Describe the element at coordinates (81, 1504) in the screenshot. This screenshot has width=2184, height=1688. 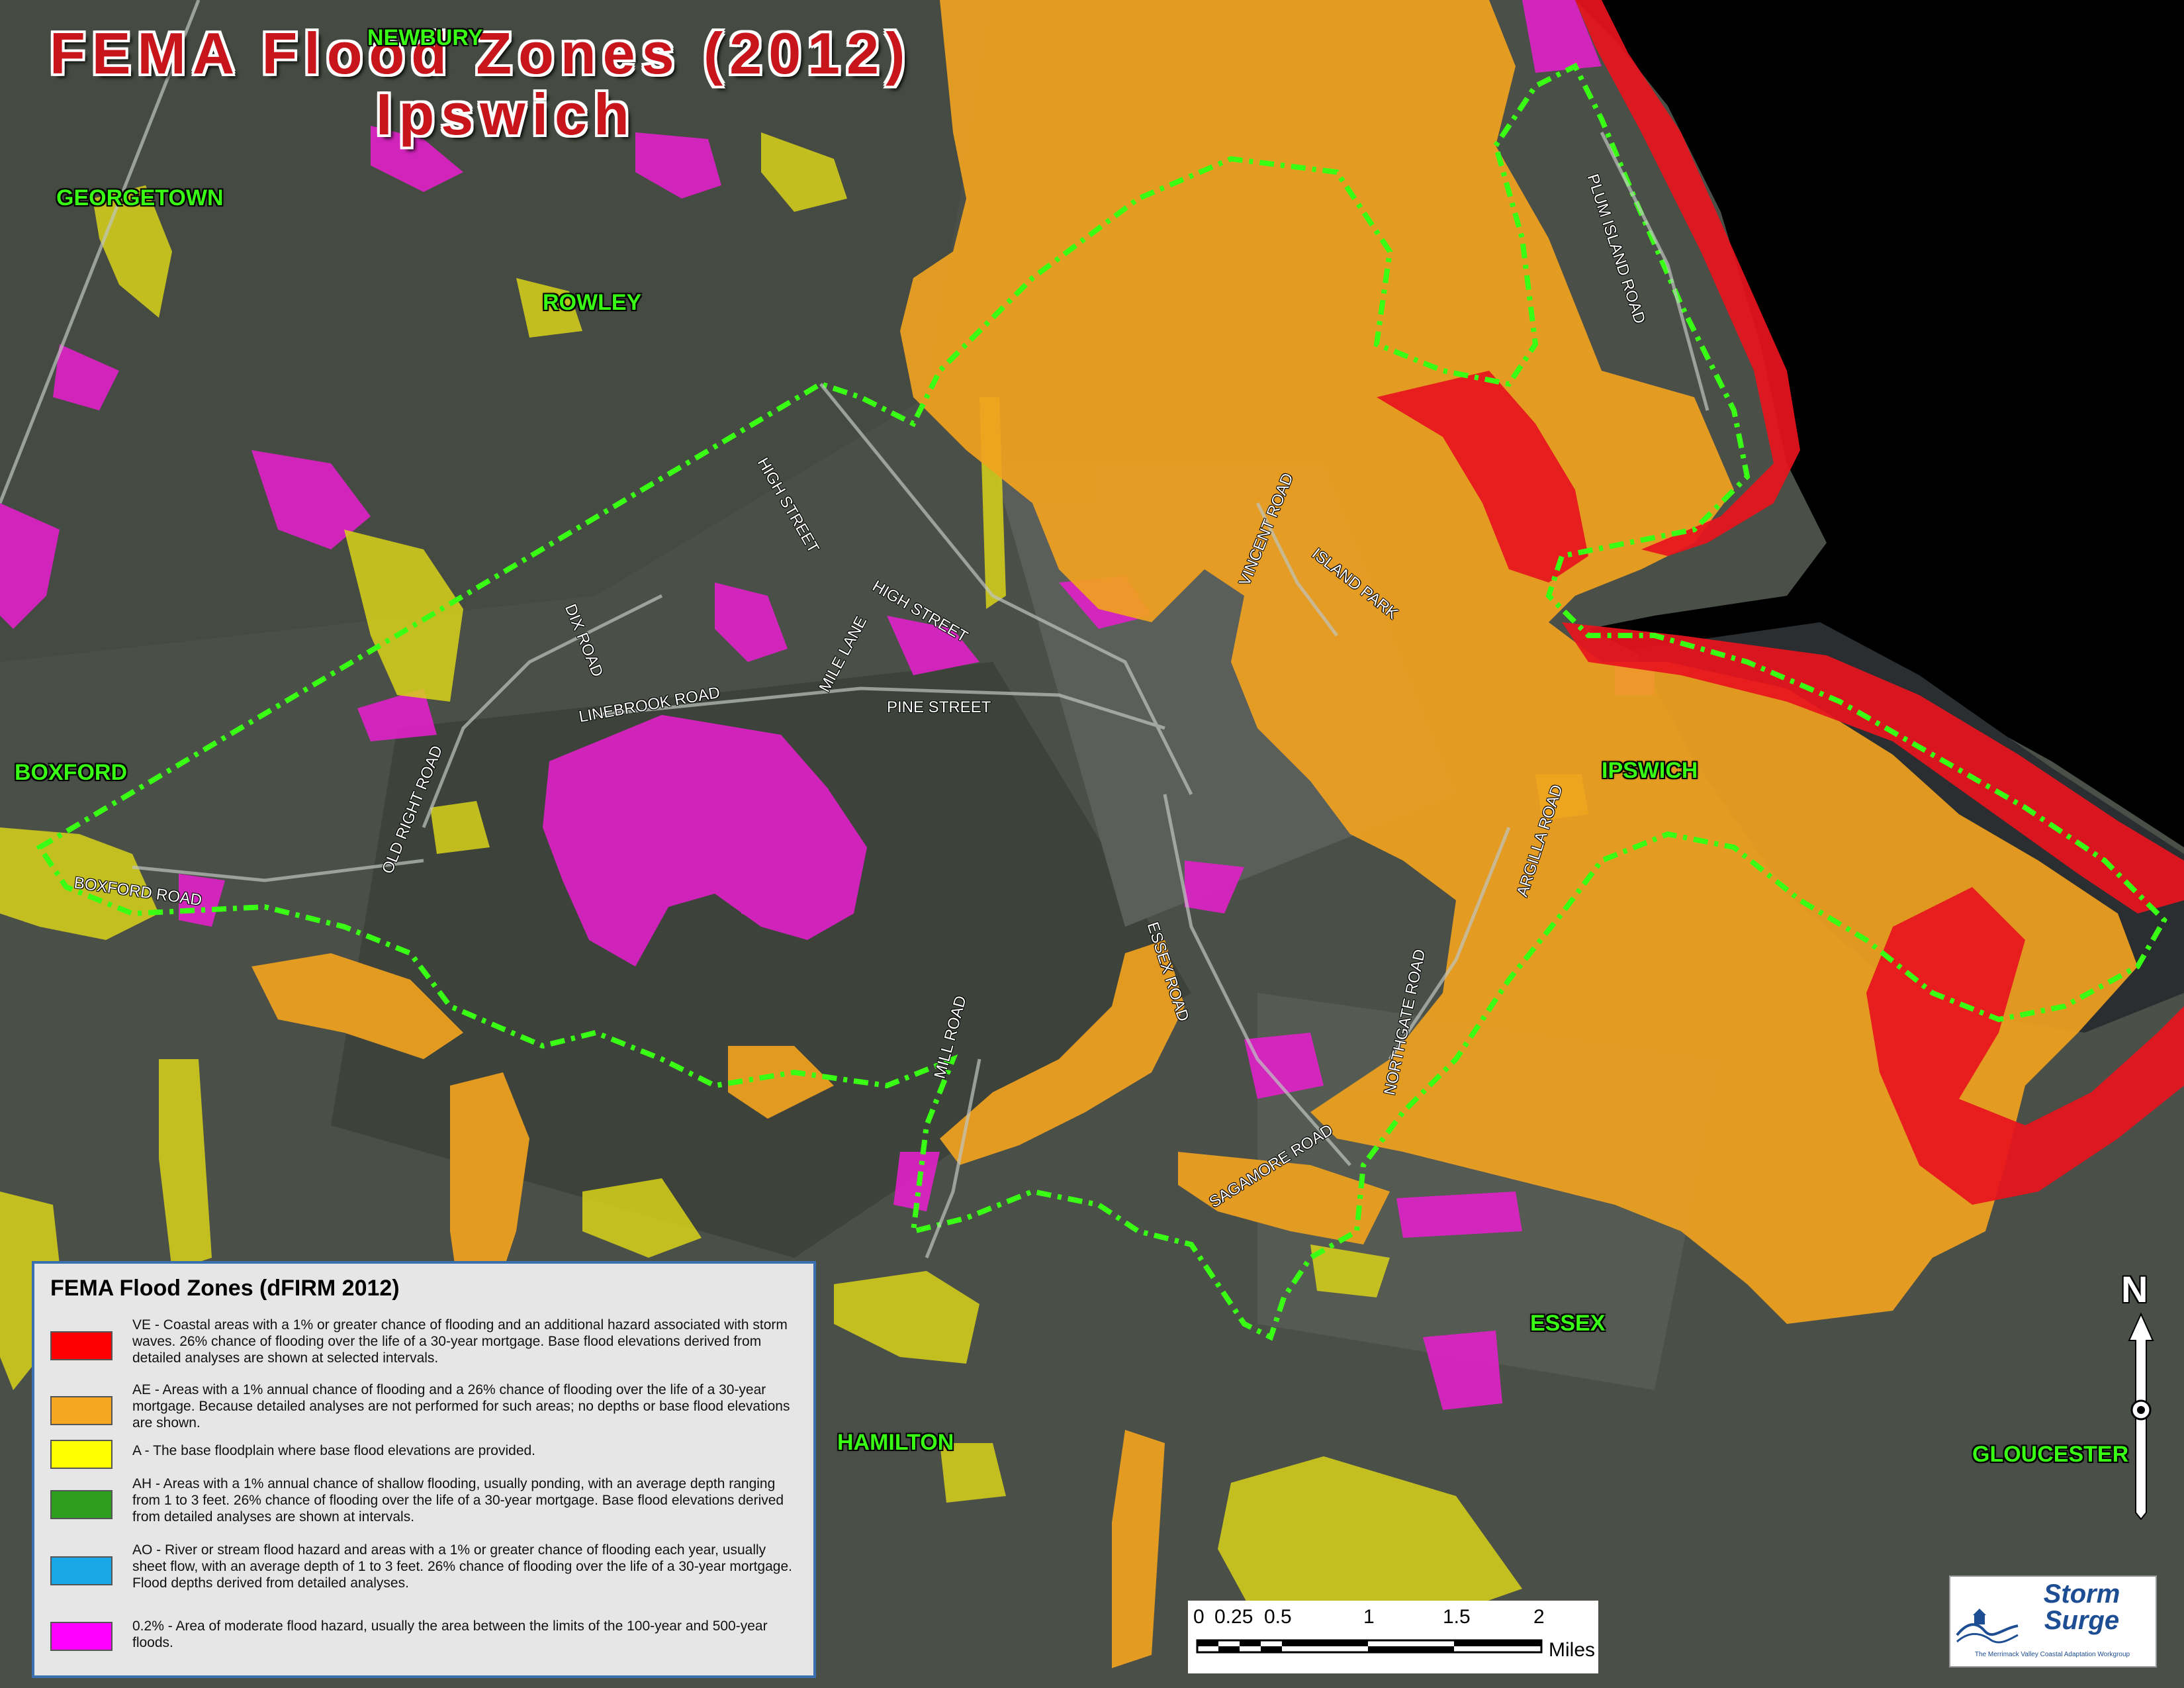
I see `legend-swatch-ah` at that location.